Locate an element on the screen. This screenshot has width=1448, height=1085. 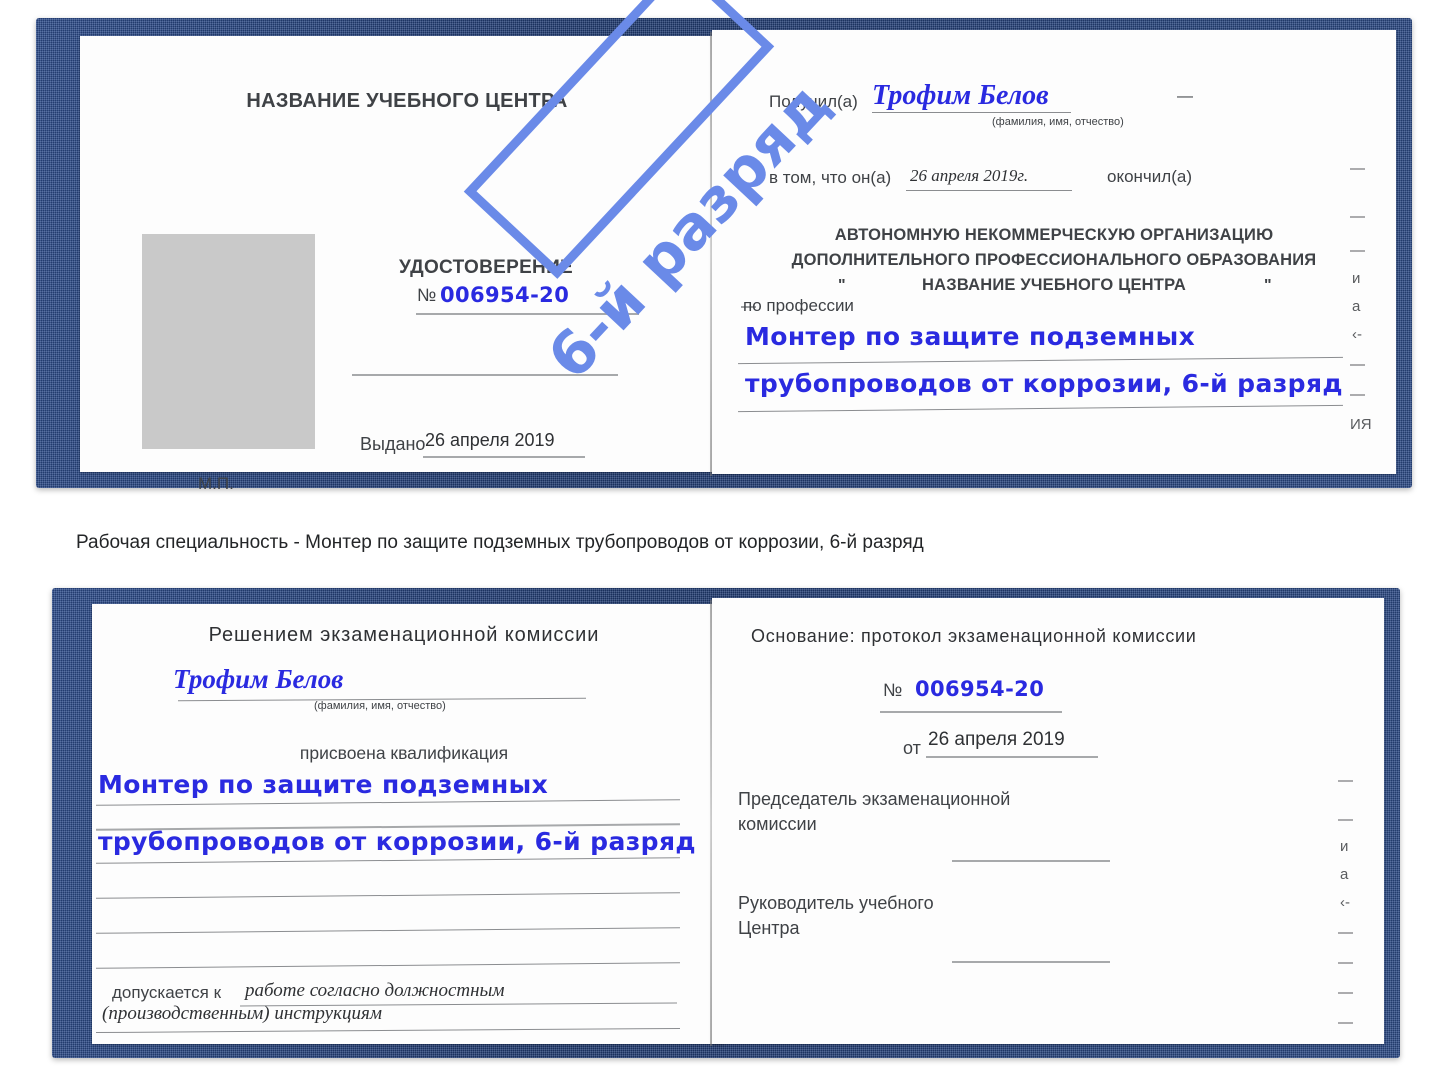
commission-decision-heading: Решением экзаменационной комиссии is located at coordinates (404, 635).